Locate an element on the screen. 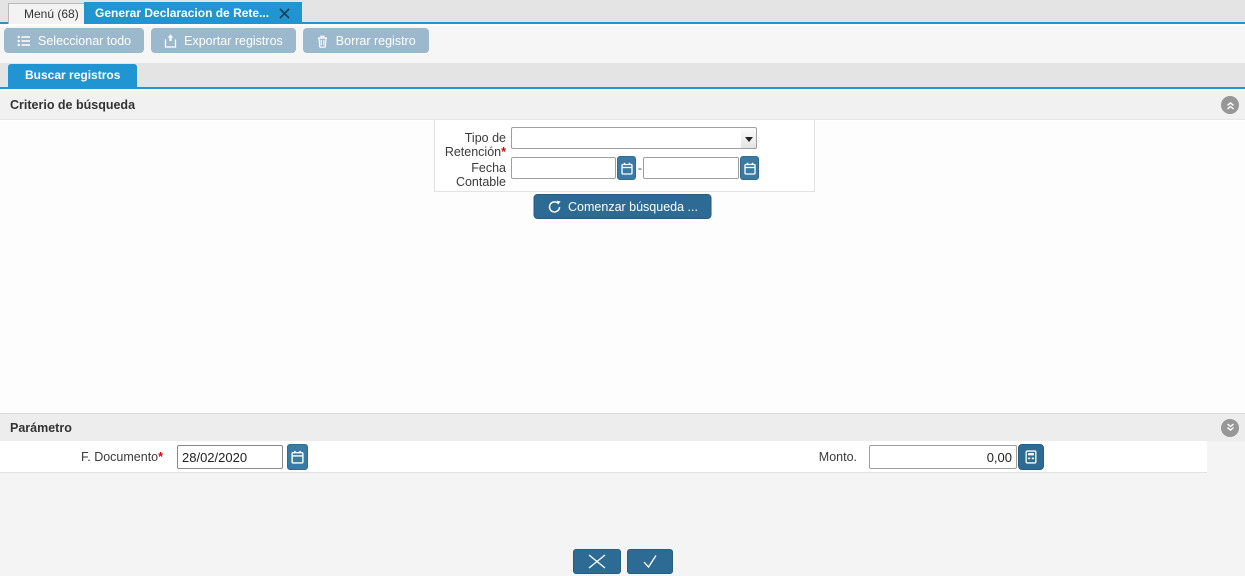 The image size is (1245, 576). x-icon is located at coordinates (597, 561).